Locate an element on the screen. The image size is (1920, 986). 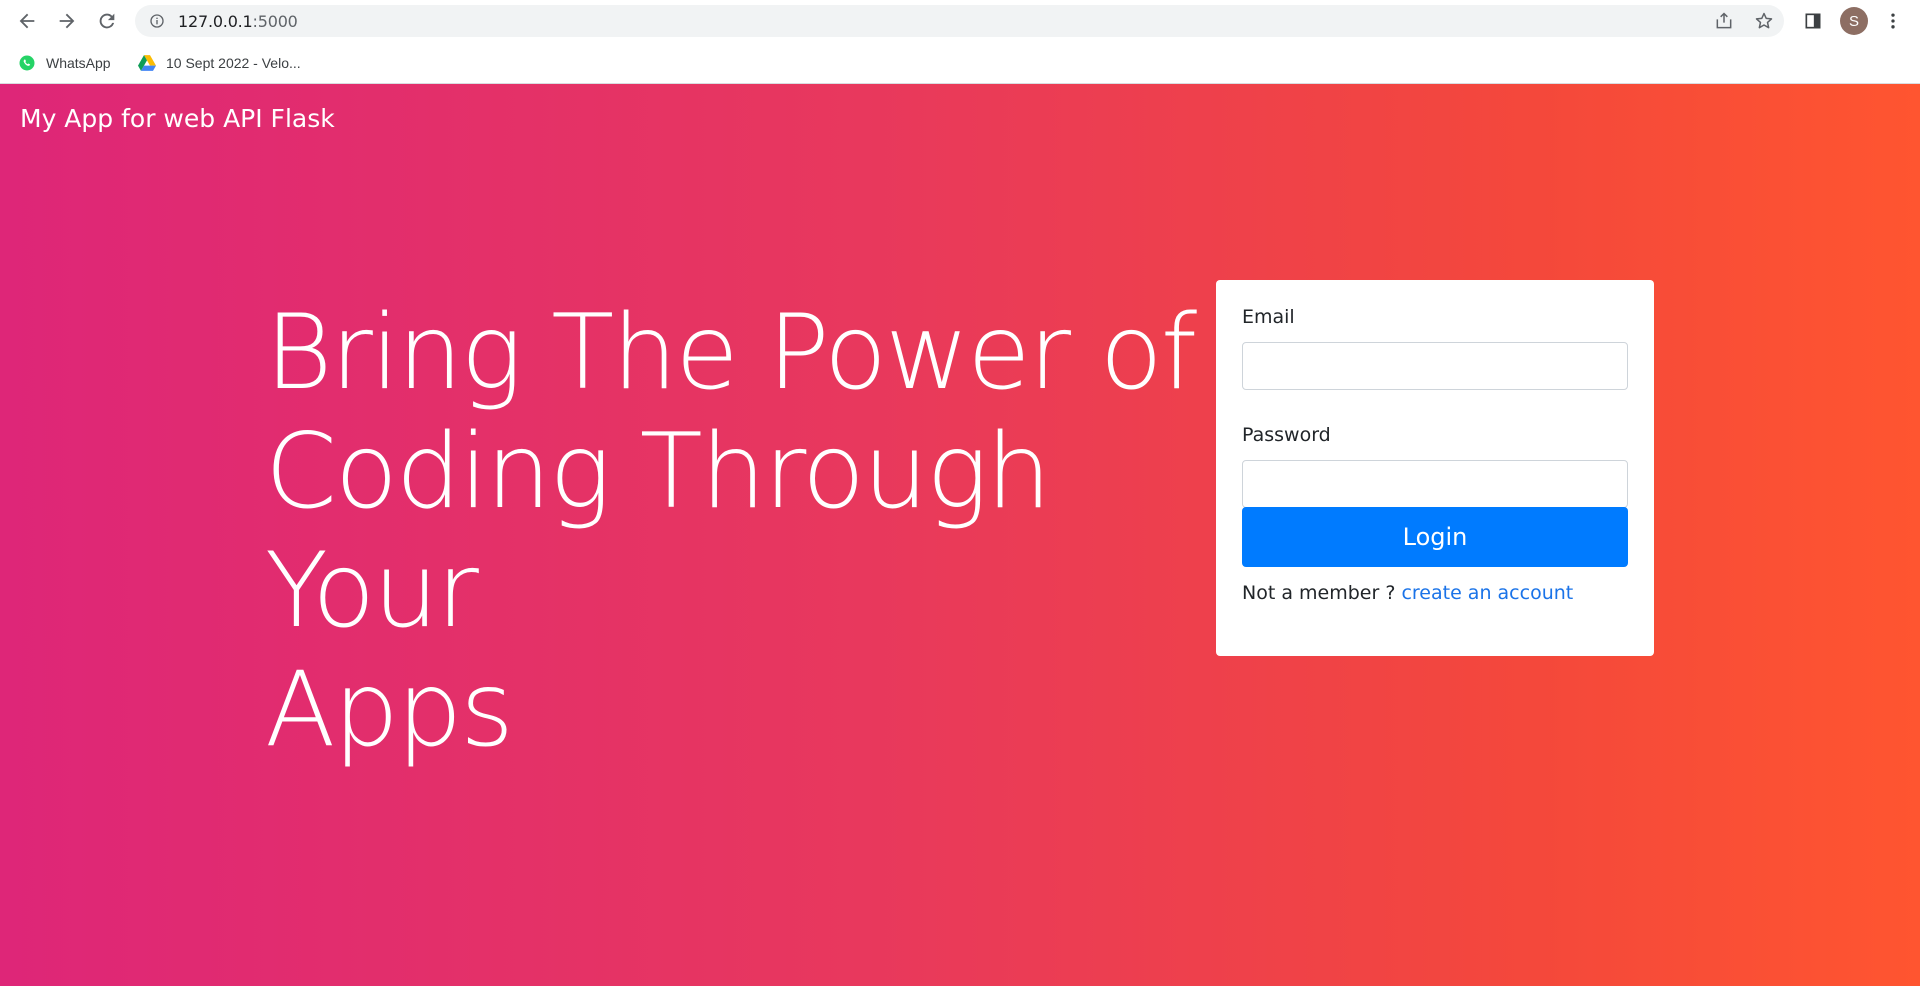
avatar: S is located at coordinates (1854, 21).